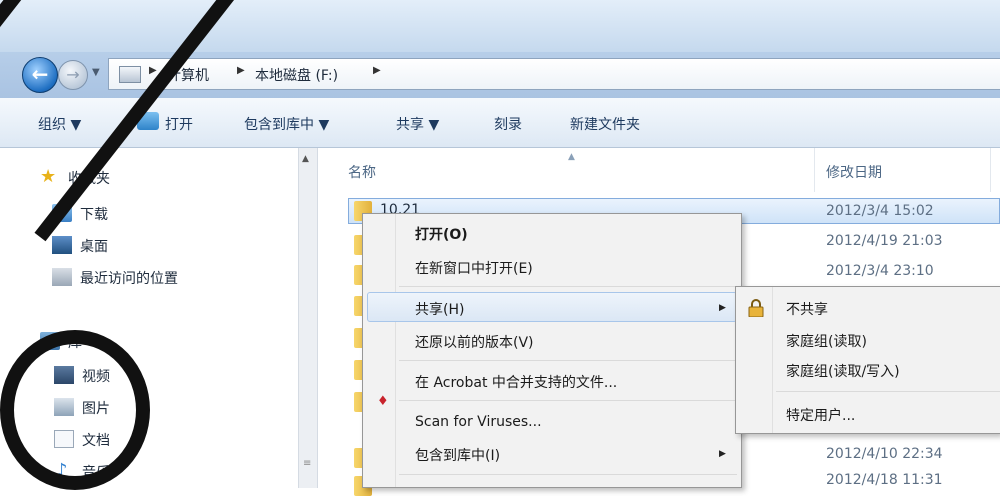 The height and width of the screenshot is (496, 1000). I want to click on nav-desktop: 桌面, so click(94, 246).